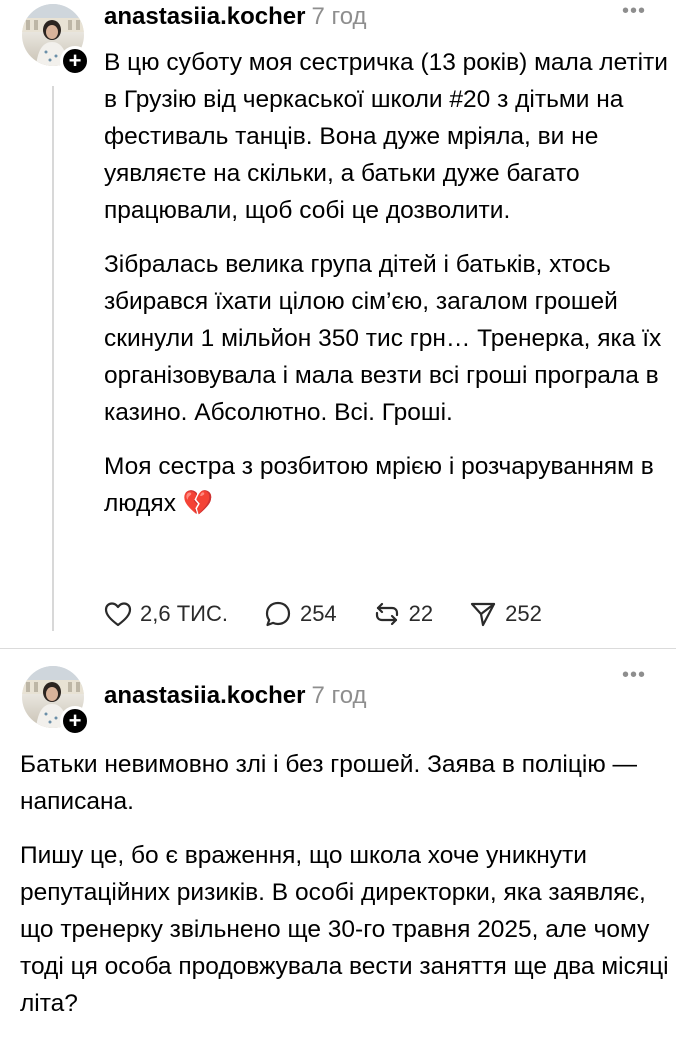 This screenshot has height=1039, width=676. I want to click on repost-count: 22, so click(421, 613).